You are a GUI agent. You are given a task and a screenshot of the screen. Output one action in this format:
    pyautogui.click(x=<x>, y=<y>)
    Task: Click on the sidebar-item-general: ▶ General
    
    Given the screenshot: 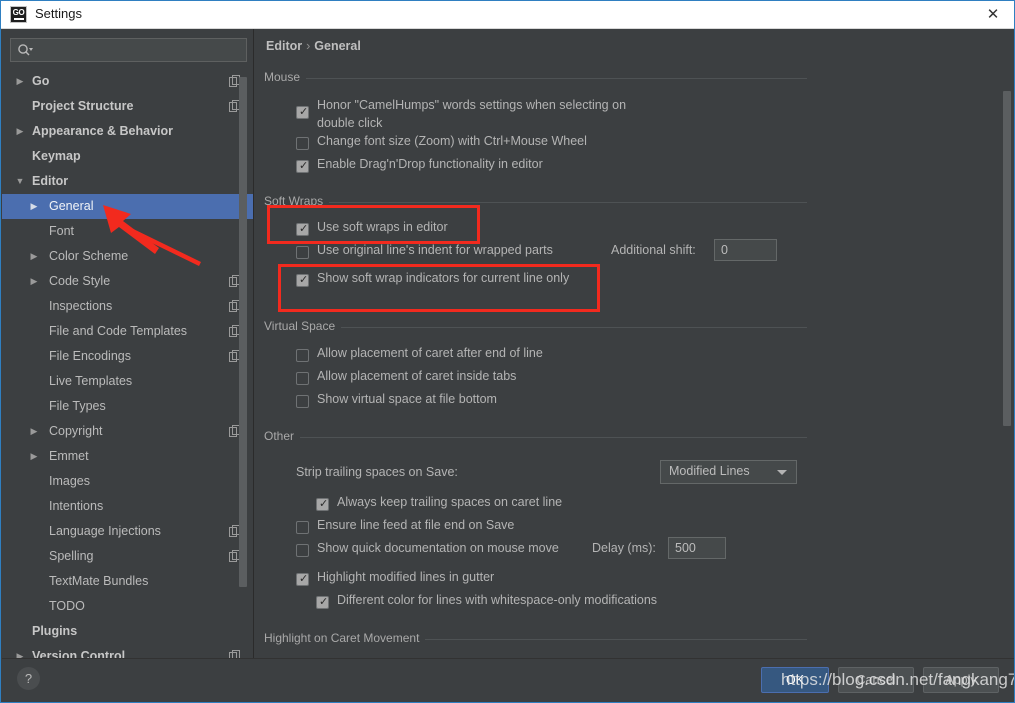 What is the action you would take?
    pyautogui.click(x=127, y=206)
    